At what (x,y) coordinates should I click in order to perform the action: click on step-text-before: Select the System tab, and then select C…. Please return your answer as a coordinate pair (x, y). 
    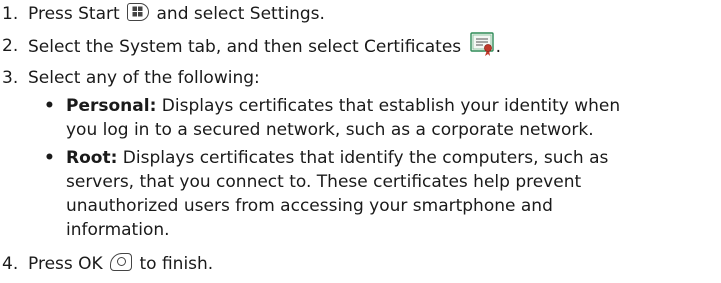
    Looking at the image, I should click on (245, 47).